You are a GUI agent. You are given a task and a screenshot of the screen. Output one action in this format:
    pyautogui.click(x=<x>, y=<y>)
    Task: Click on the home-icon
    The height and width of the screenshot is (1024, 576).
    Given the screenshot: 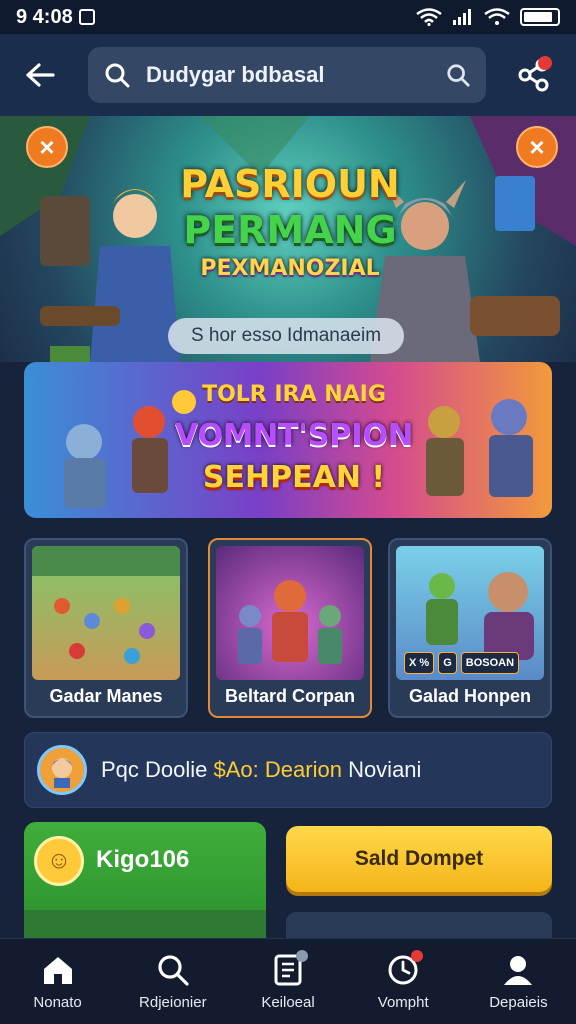 What is the action you would take?
    pyautogui.click(x=58, y=970)
    